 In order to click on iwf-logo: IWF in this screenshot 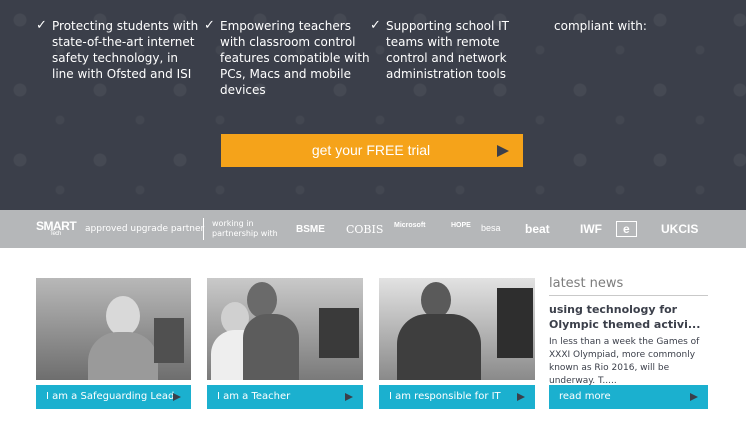, I will do `click(591, 229)`.